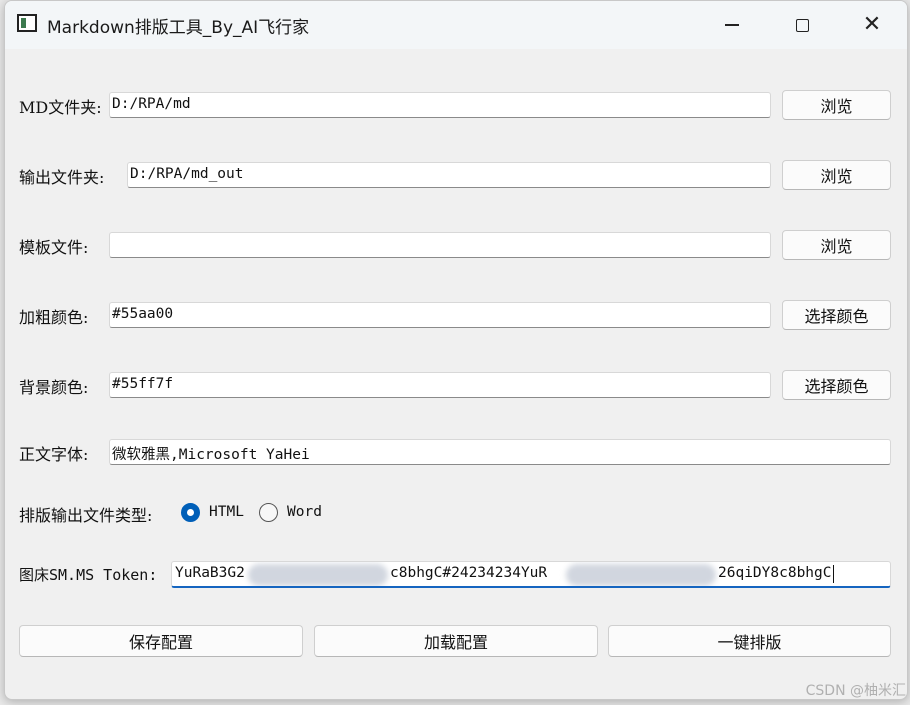 The width and height of the screenshot is (910, 705). I want to click on output-folder-label: 输出文件夹:, so click(62, 177).